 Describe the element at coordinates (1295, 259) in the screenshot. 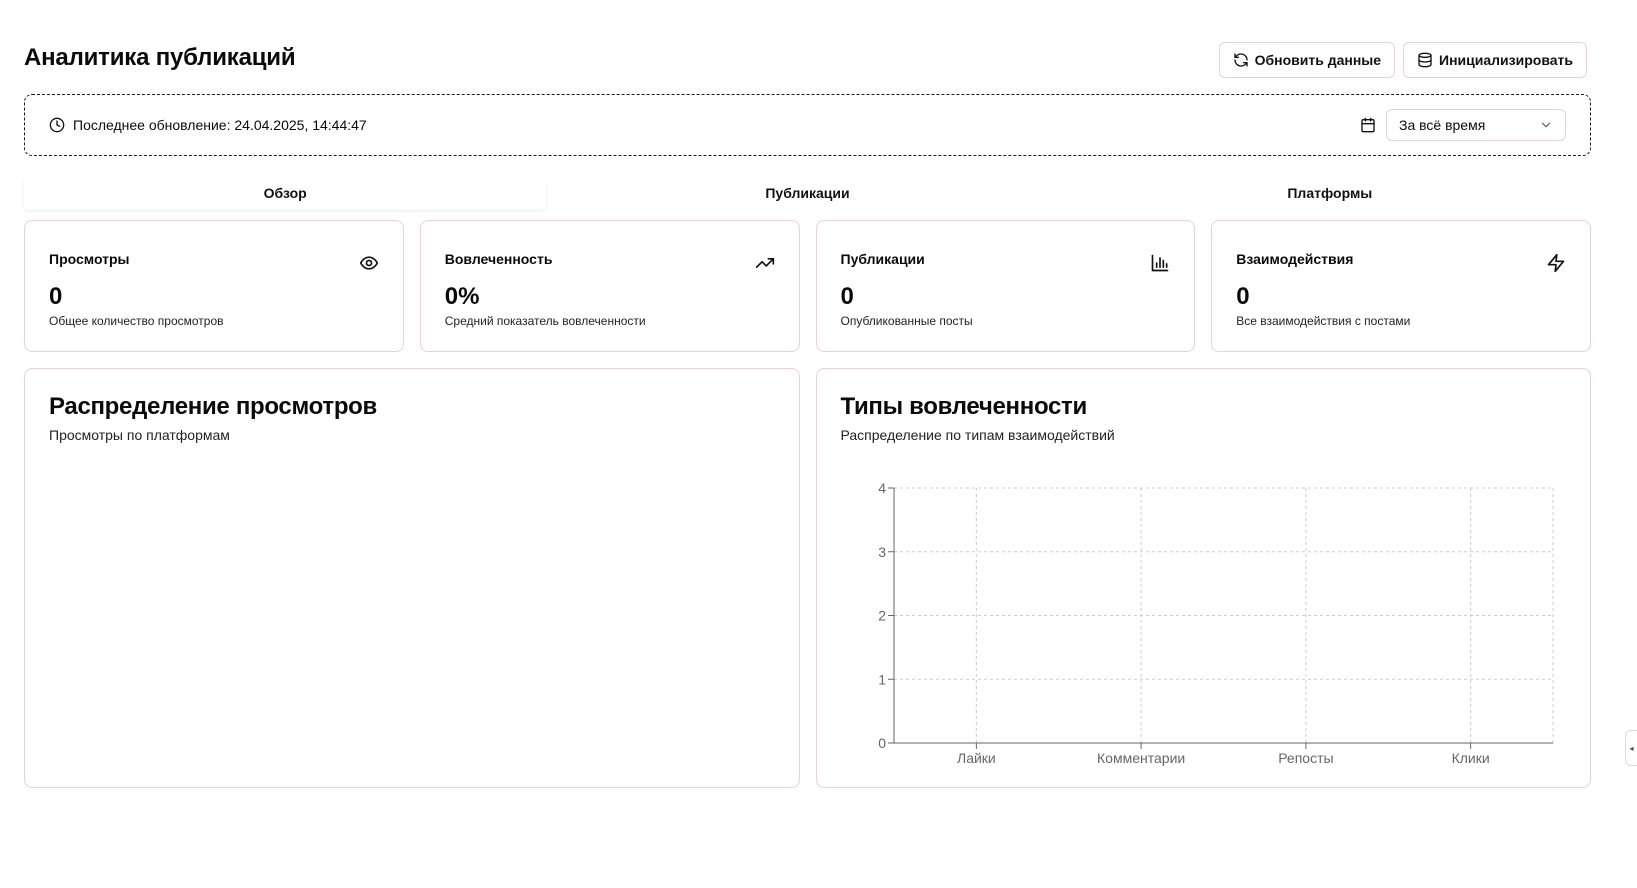

I see `stat-title: Взаимодействия` at that location.